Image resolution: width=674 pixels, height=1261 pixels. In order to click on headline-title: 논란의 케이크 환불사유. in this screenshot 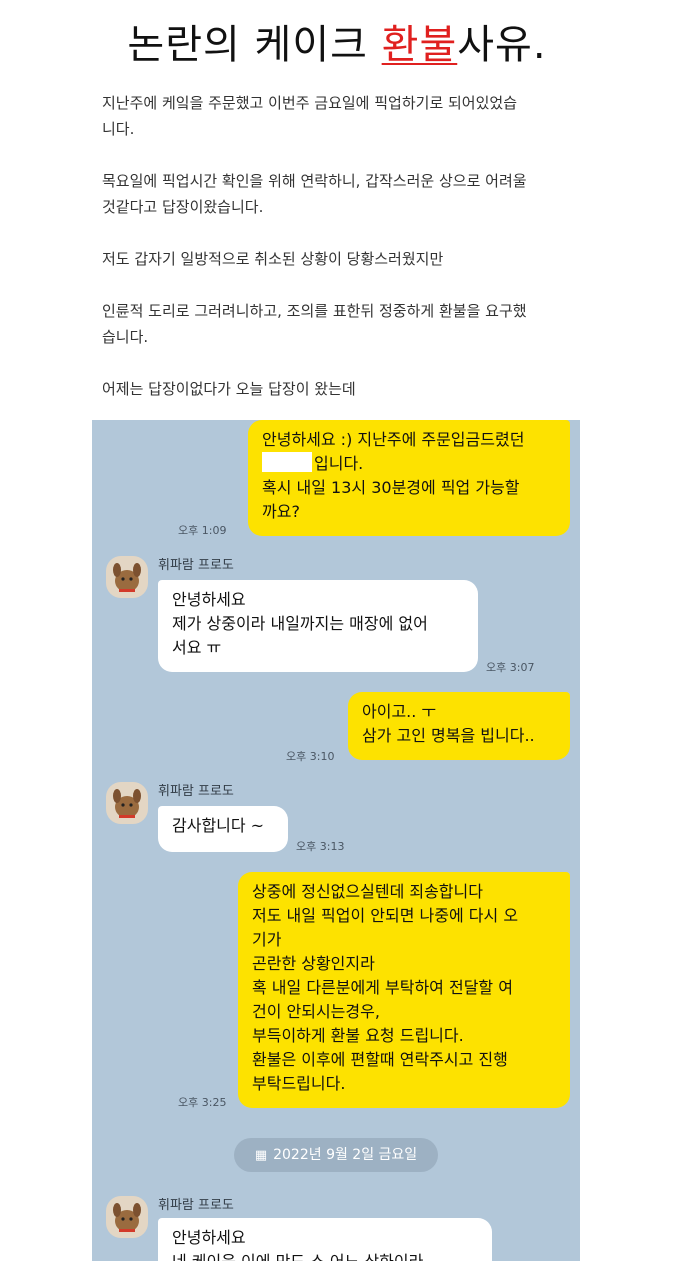, I will do `click(337, 45)`.